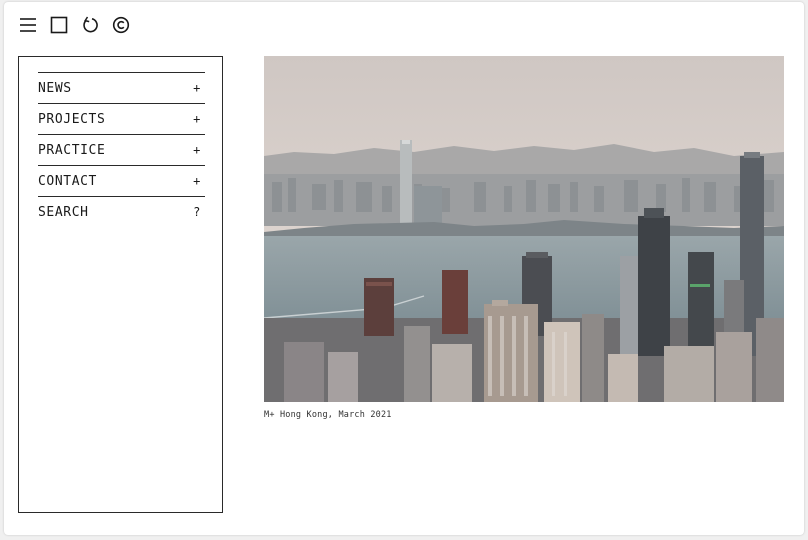 The image size is (808, 540). Describe the element at coordinates (63, 212) in the screenshot. I see `nav-item-label: SEARCH` at that location.